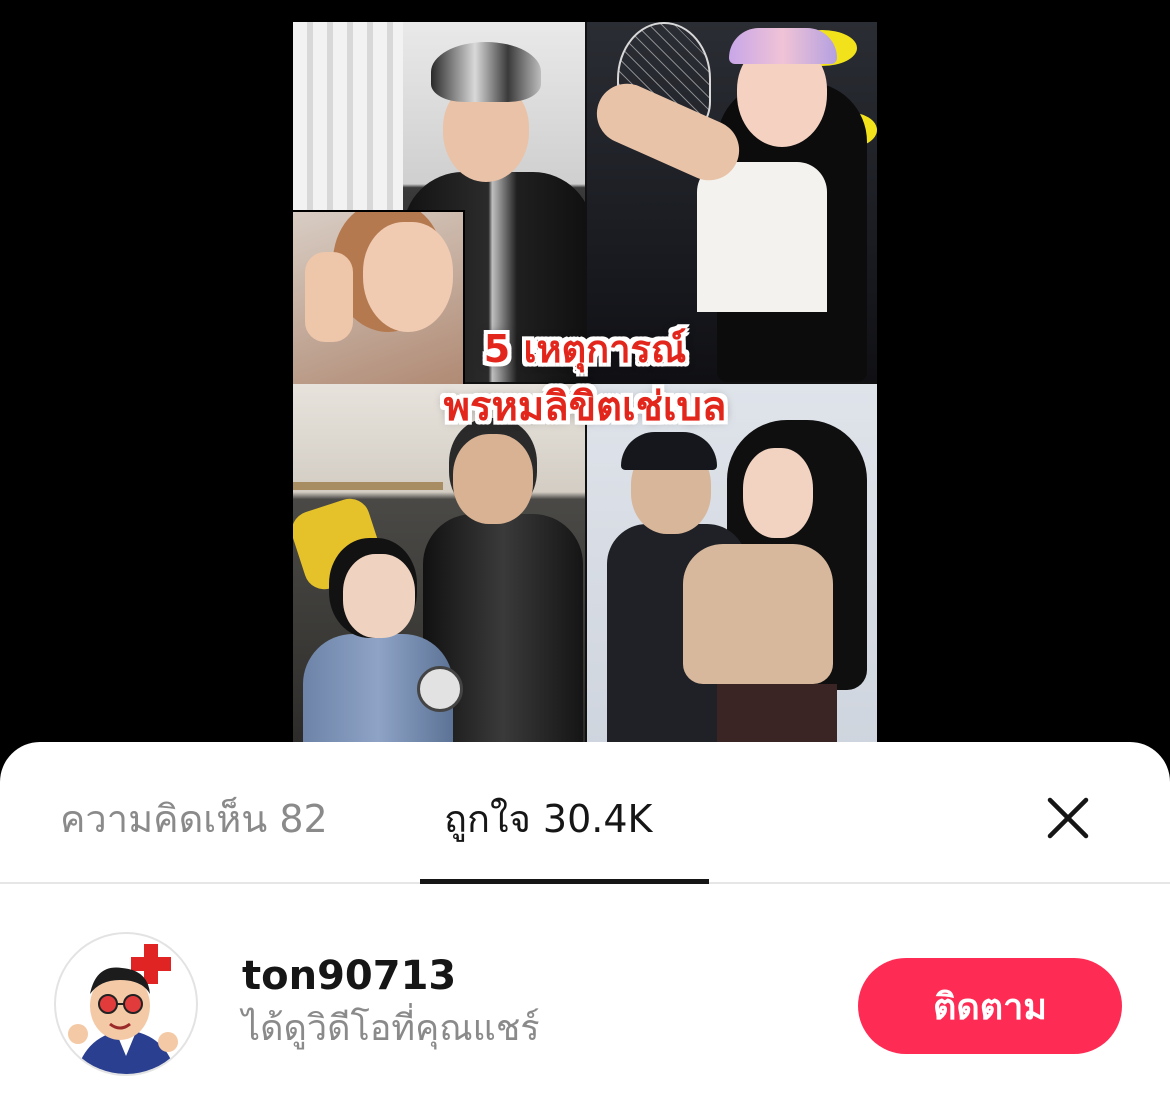  I want to click on tab-comments: ความคิดเห็น 82, so click(194, 819).